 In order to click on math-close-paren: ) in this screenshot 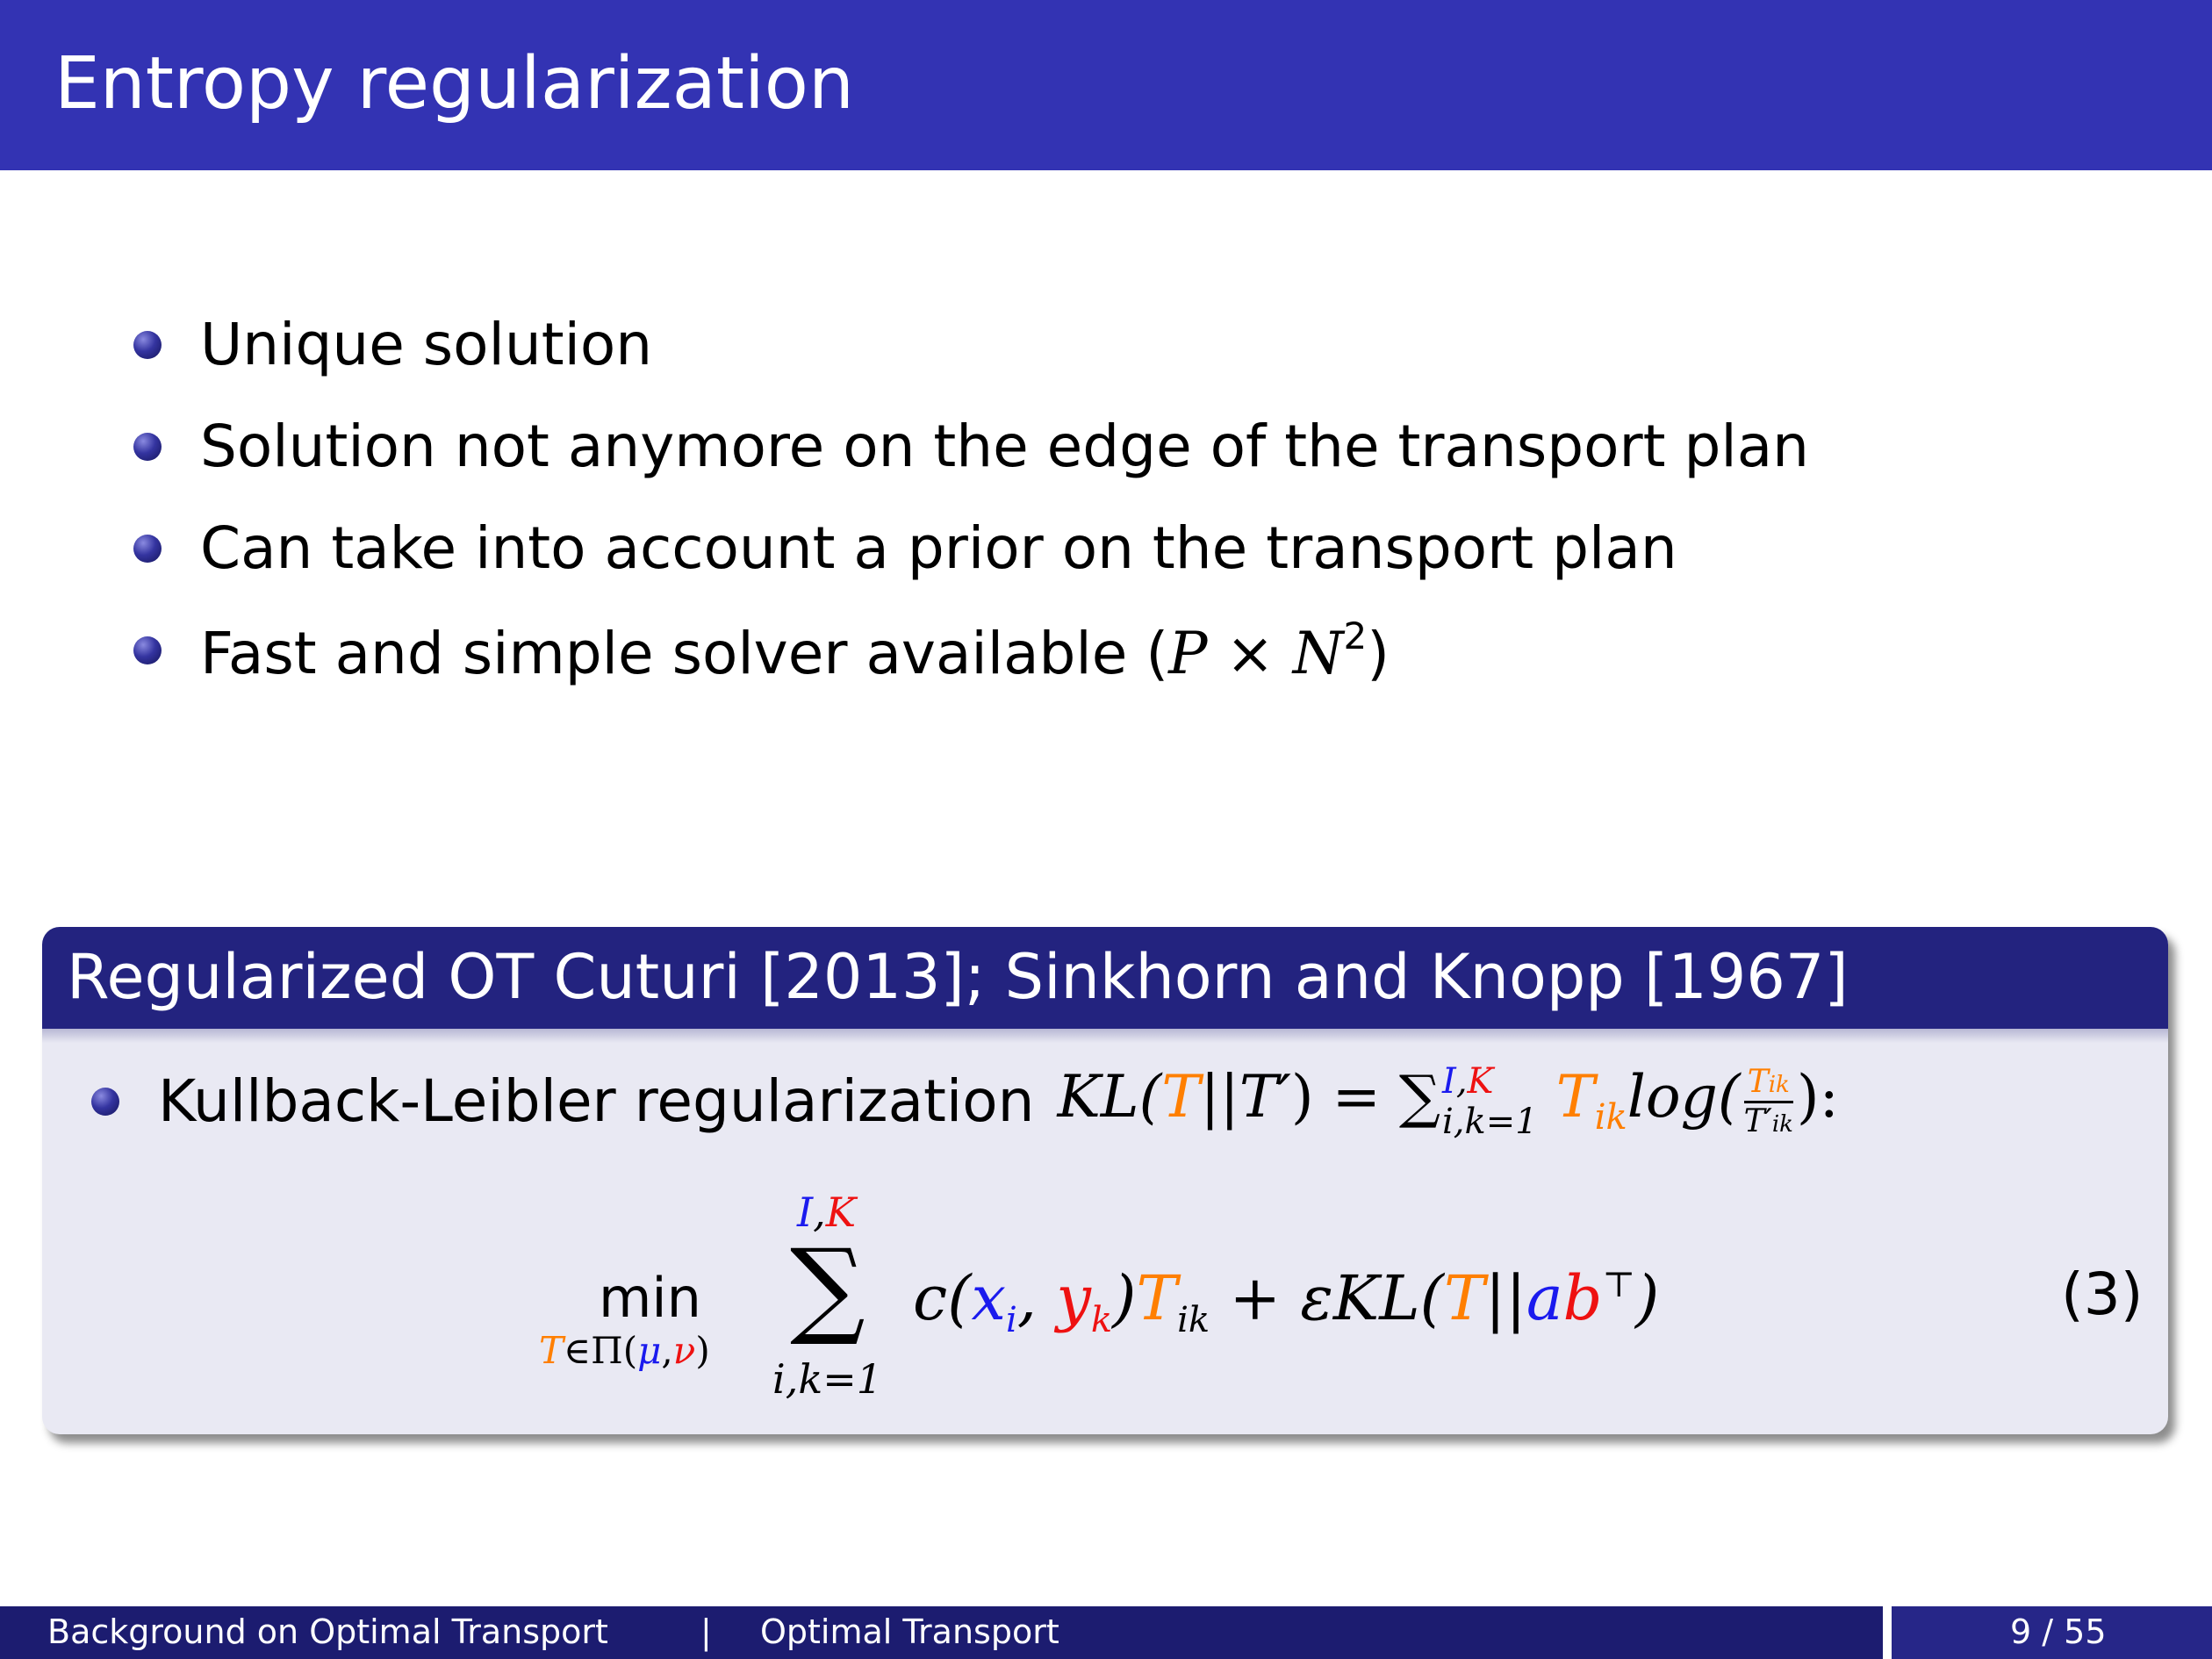, I will do `click(1378, 653)`.